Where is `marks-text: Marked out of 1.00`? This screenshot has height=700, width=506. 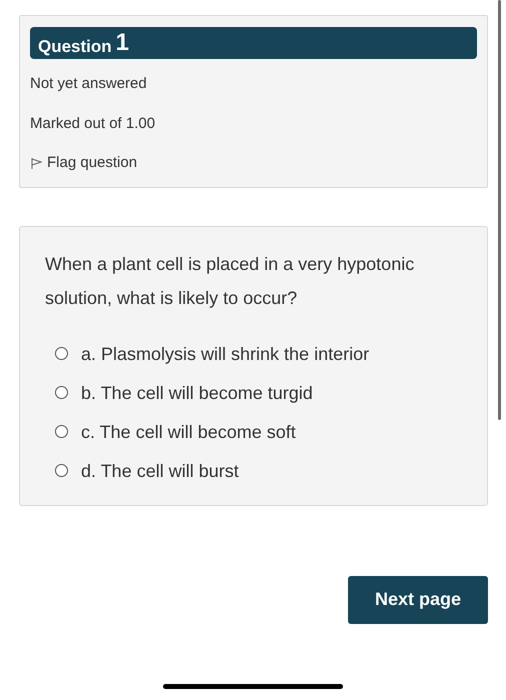
marks-text: Marked out of 1.00 is located at coordinates (93, 124).